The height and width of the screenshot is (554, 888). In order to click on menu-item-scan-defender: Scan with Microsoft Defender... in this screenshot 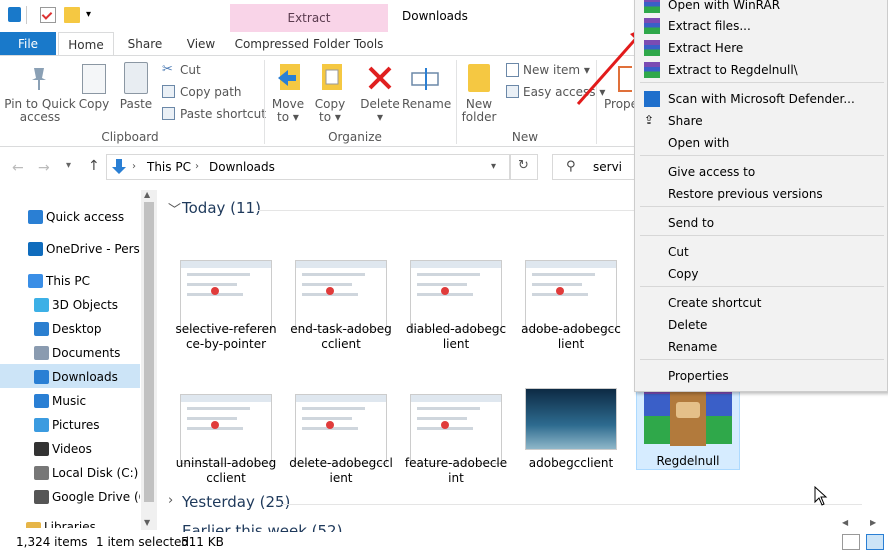, I will do `click(761, 99)`.